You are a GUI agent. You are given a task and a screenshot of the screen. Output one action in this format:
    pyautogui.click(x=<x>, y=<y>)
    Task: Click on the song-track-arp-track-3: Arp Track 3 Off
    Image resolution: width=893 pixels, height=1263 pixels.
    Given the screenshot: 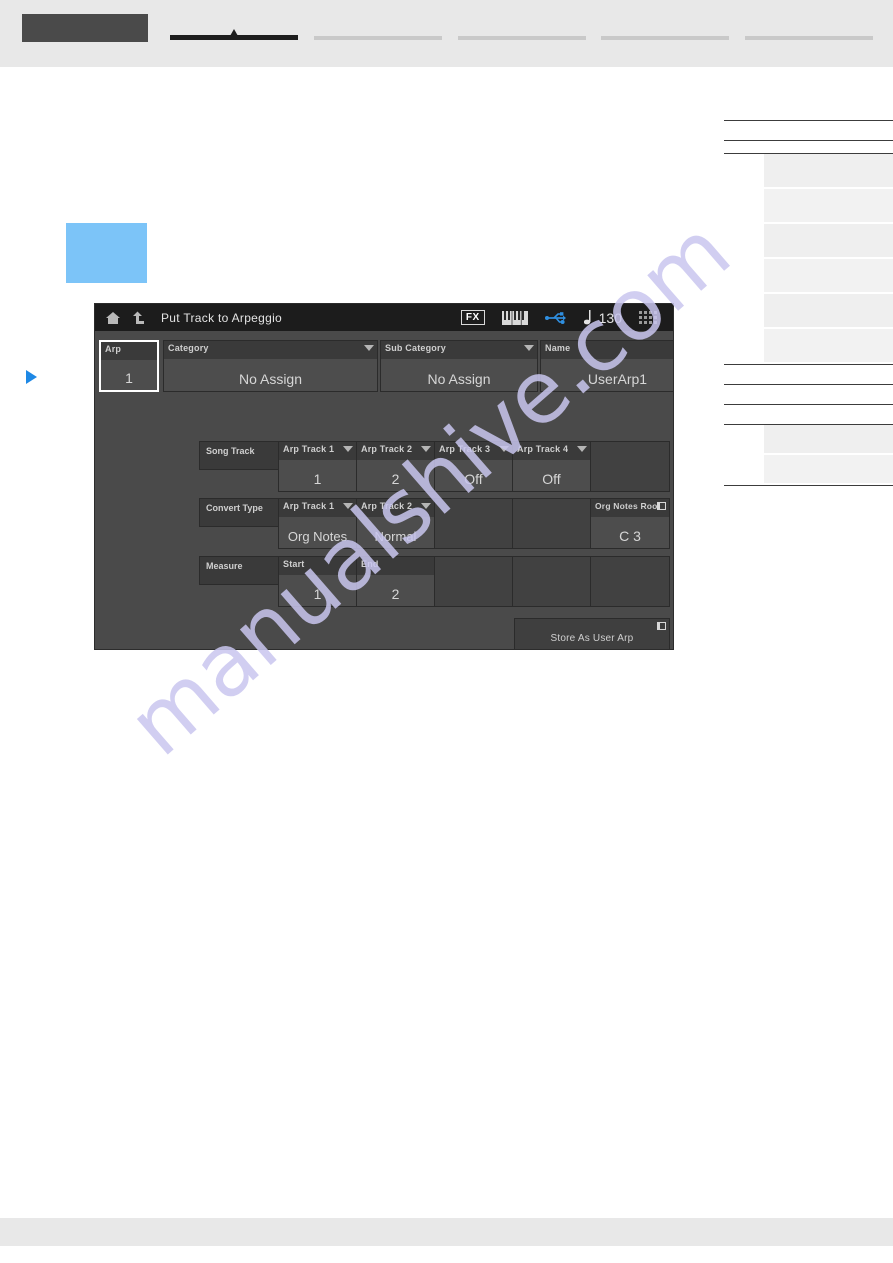 What is the action you would take?
    pyautogui.click(x=473, y=466)
    